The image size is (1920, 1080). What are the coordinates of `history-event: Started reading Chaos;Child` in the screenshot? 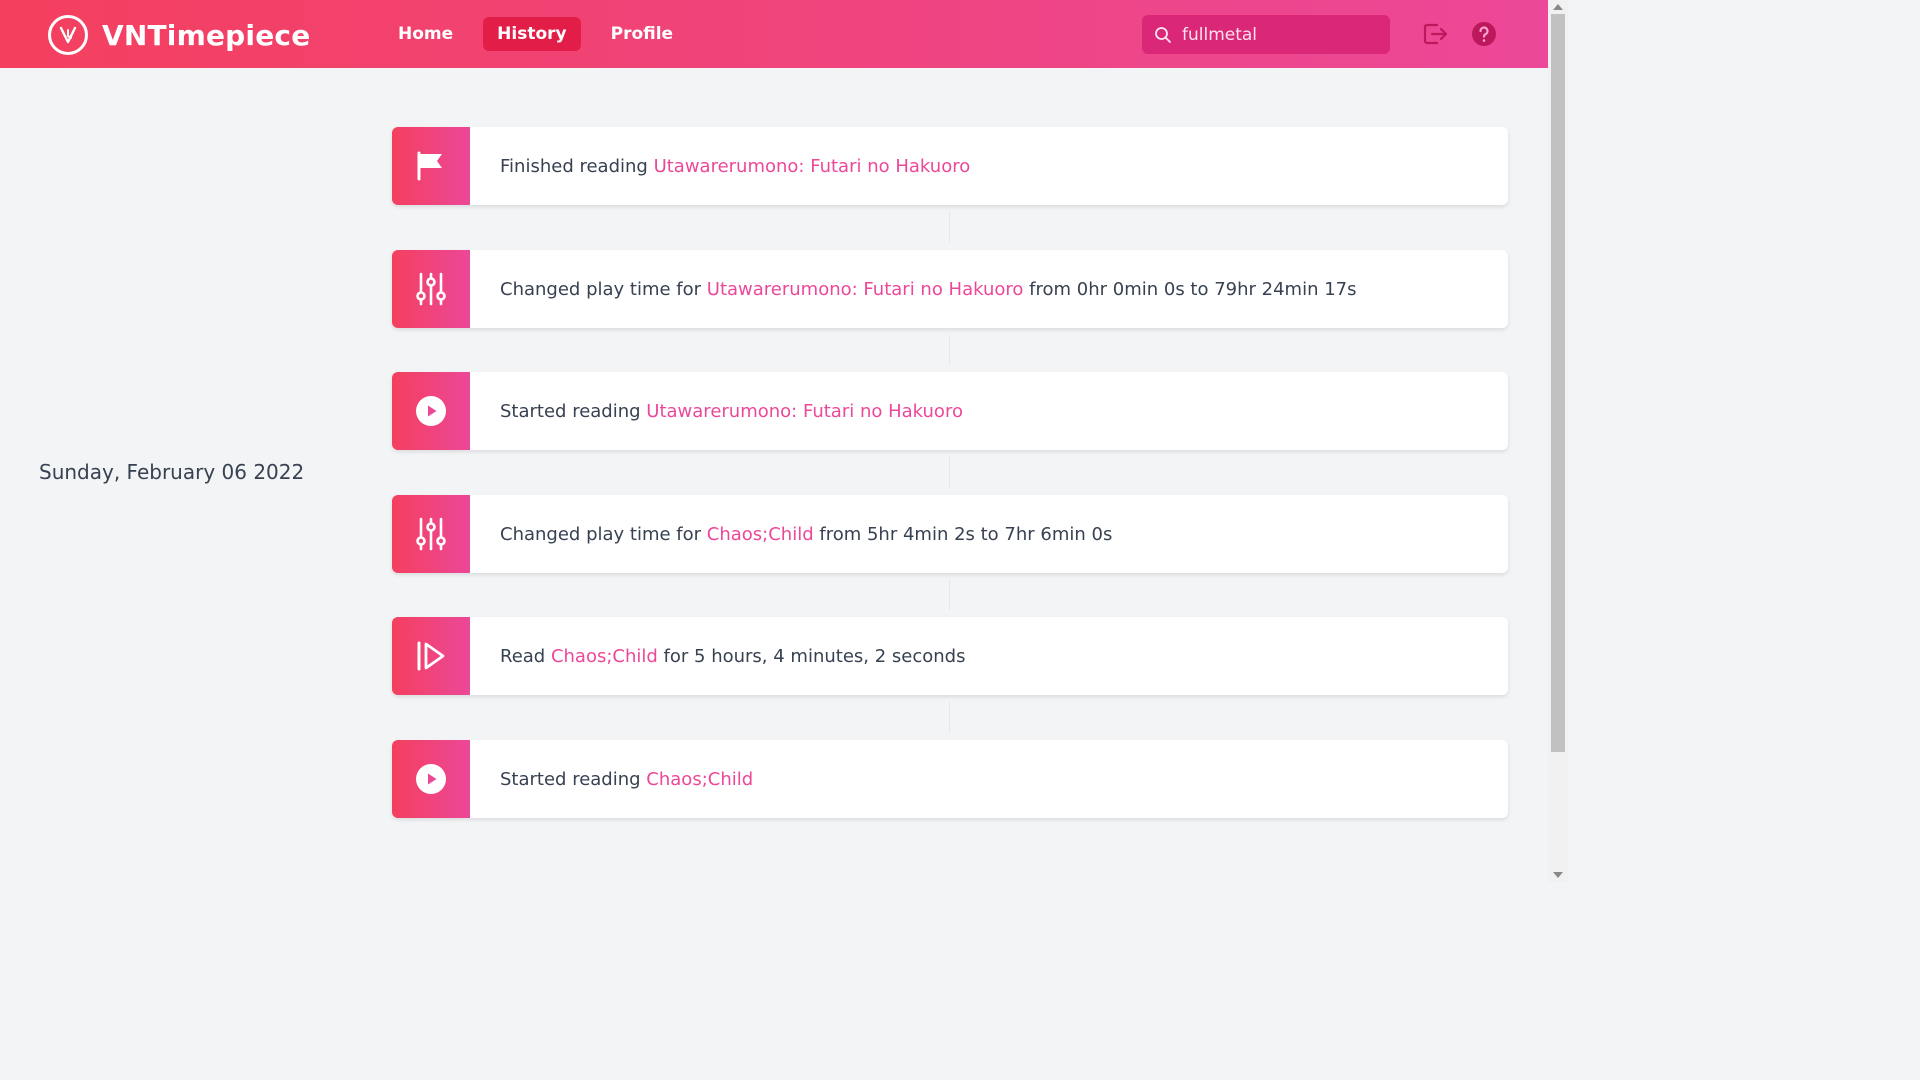 It's located at (950, 779).